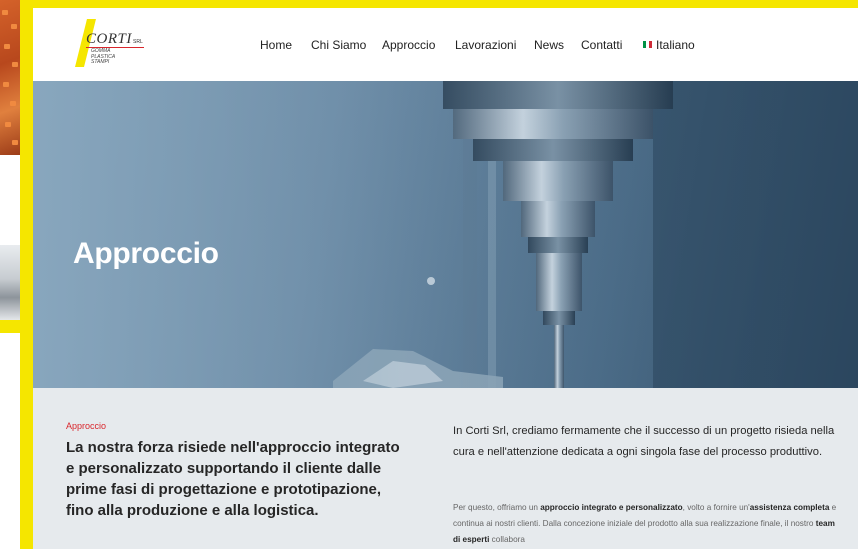 The width and height of the screenshot is (858, 549). What do you see at coordinates (611, 507) in the screenshot?
I see `highlight-approach: approccio integrato e personalizzato` at bounding box center [611, 507].